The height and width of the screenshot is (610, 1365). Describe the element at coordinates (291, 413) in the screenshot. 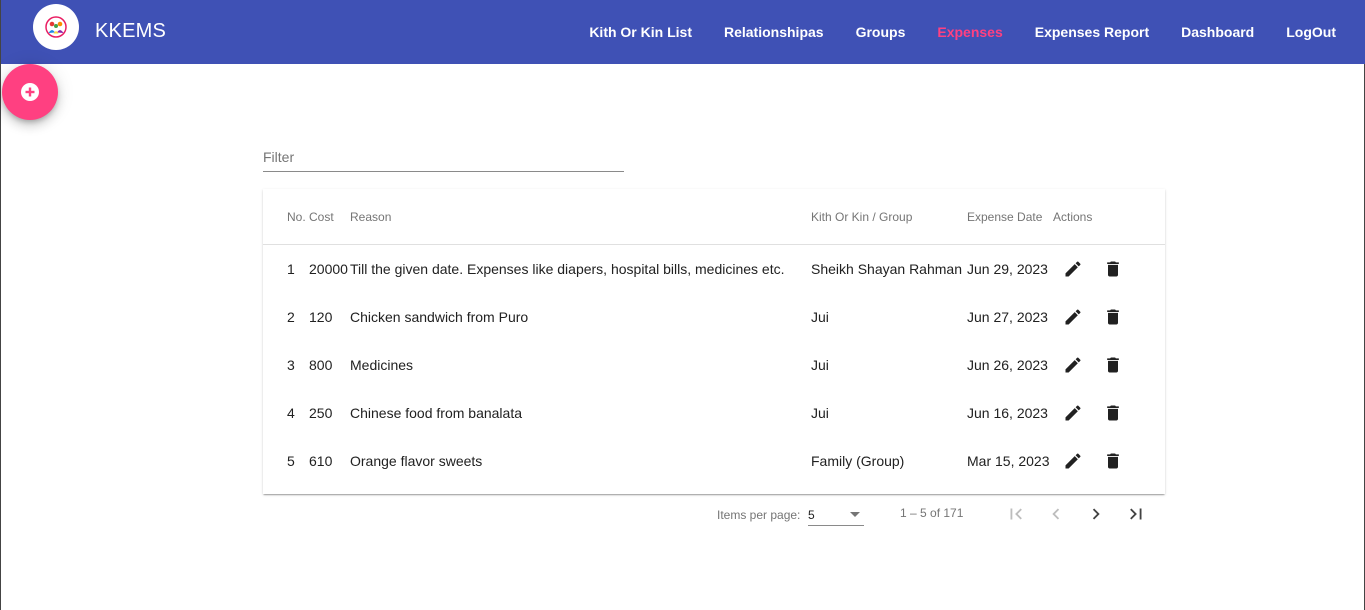

I see `cell-no: 4` at that location.